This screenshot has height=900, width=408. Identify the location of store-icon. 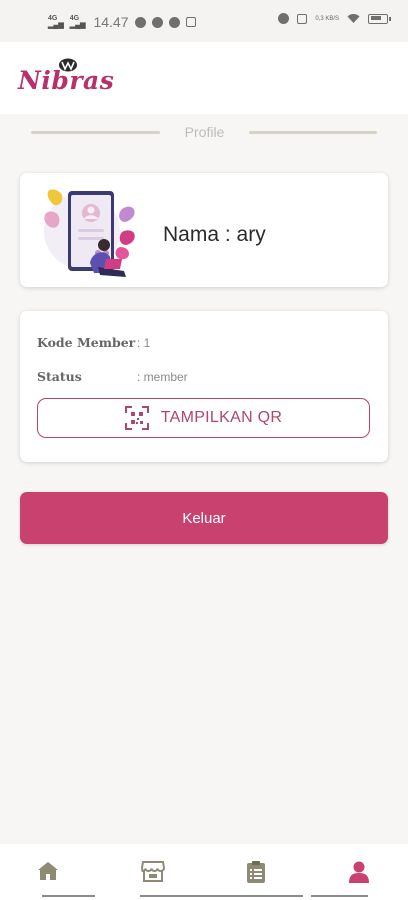
(152, 871).